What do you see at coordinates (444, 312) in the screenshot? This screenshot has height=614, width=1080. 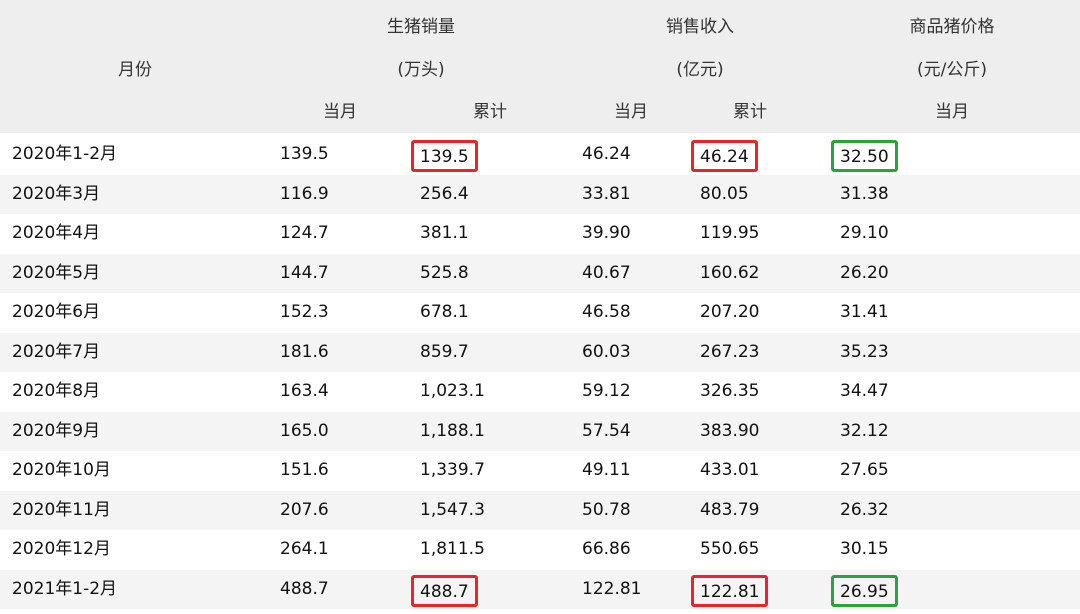 I see `cell-volume-cumulative: 678.1` at bounding box center [444, 312].